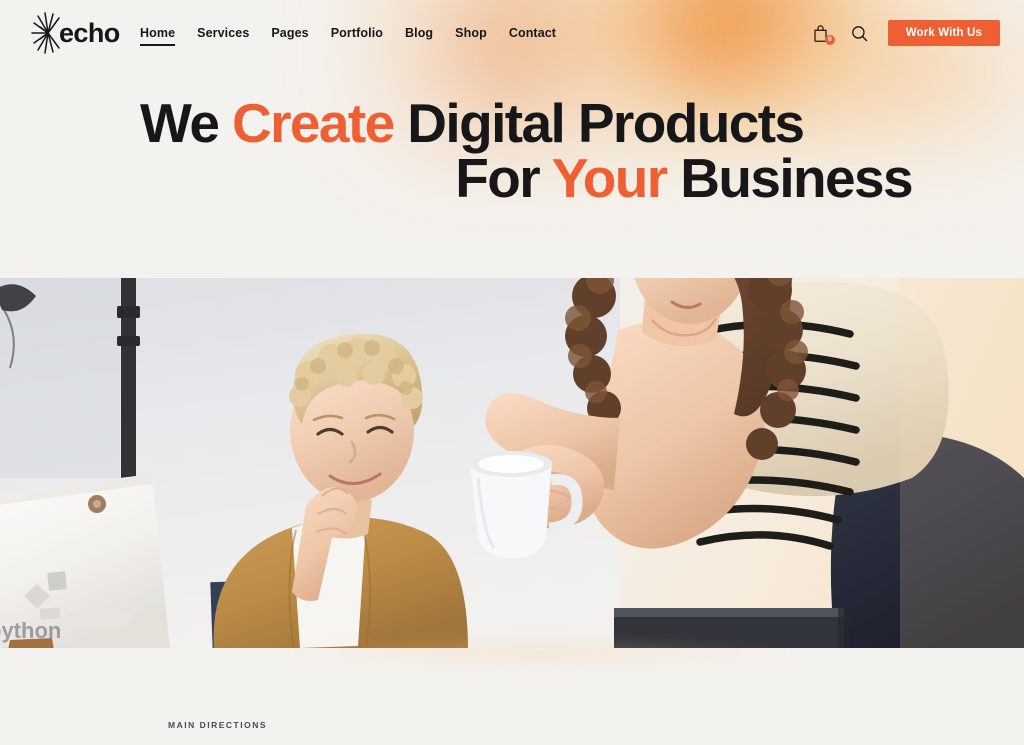  What do you see at coordinates (313, 123) in the screenshot?
I see `hero-line1-accent: Create` at bounding box center [313, 123].